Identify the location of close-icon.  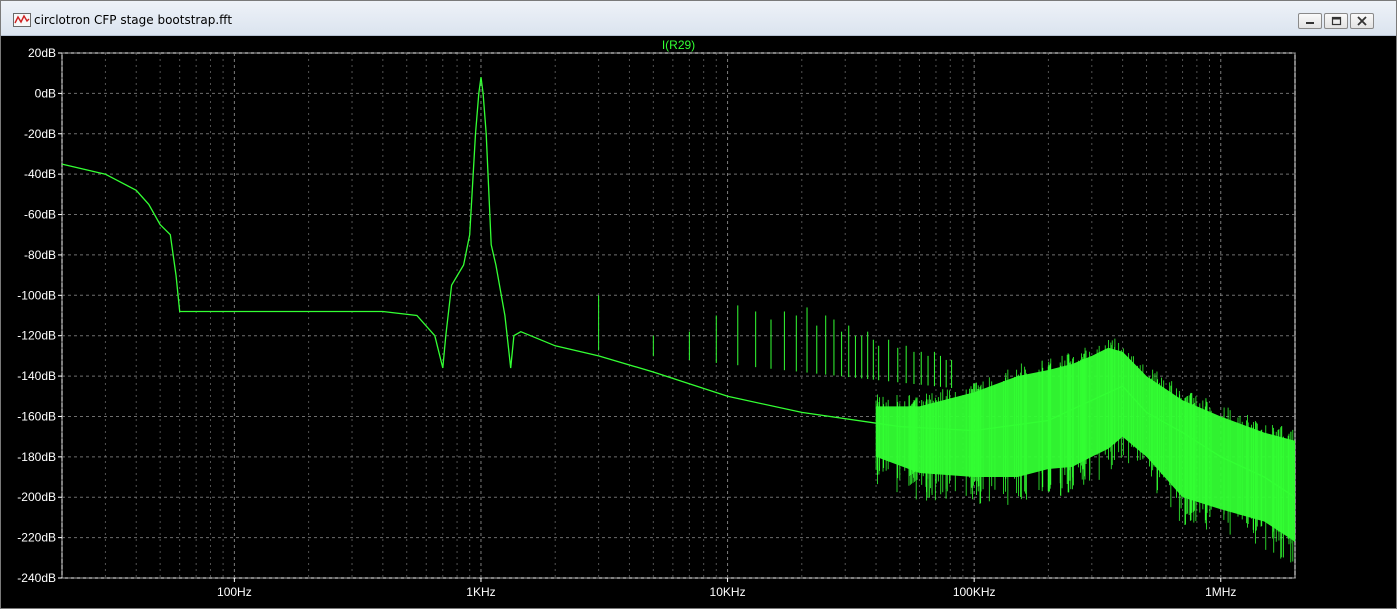
(1362, 21).